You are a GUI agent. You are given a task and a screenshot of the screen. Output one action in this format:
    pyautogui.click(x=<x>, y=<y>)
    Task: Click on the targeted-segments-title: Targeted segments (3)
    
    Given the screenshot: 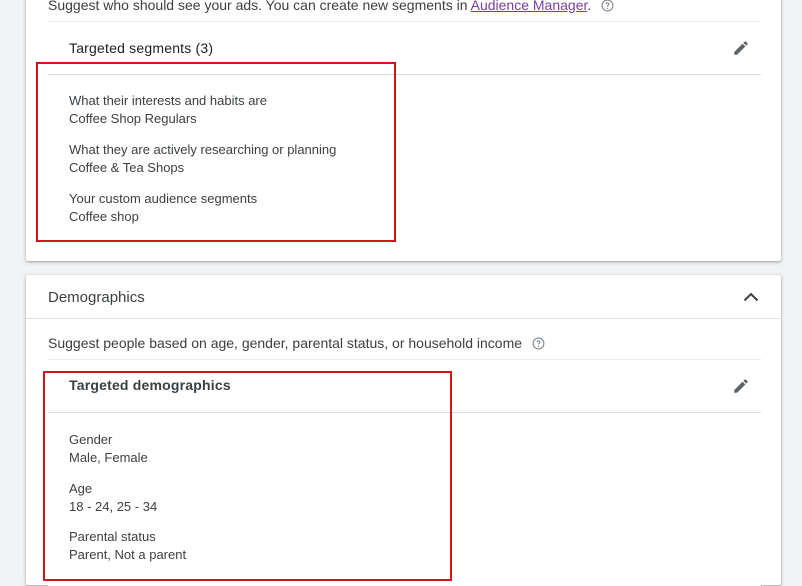 What is the action you would take?
    pyautogui.click(x=141, y=48)
    